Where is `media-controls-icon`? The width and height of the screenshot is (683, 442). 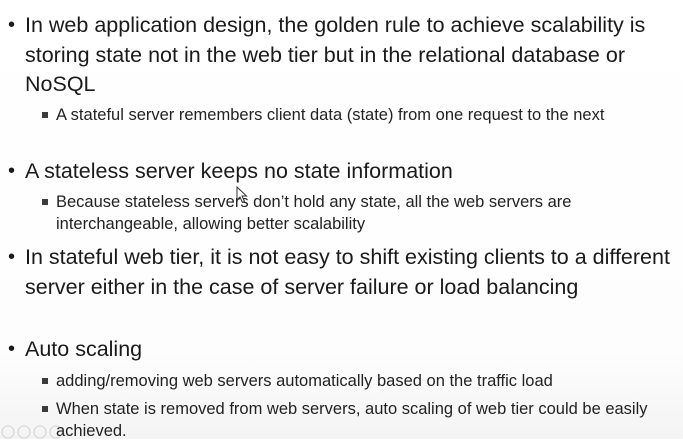
media-controls-icon is located at coordinates (40, 431).